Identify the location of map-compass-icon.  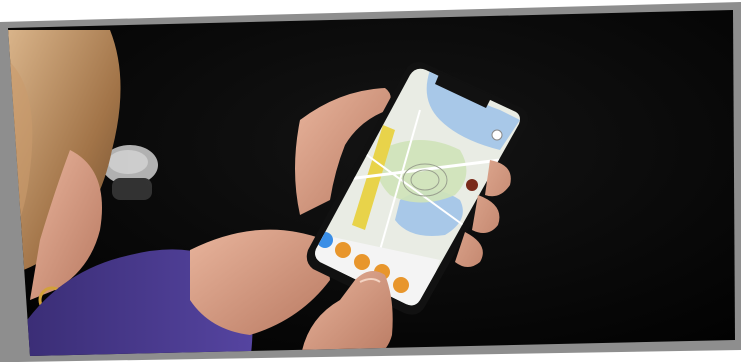
(472, 185).